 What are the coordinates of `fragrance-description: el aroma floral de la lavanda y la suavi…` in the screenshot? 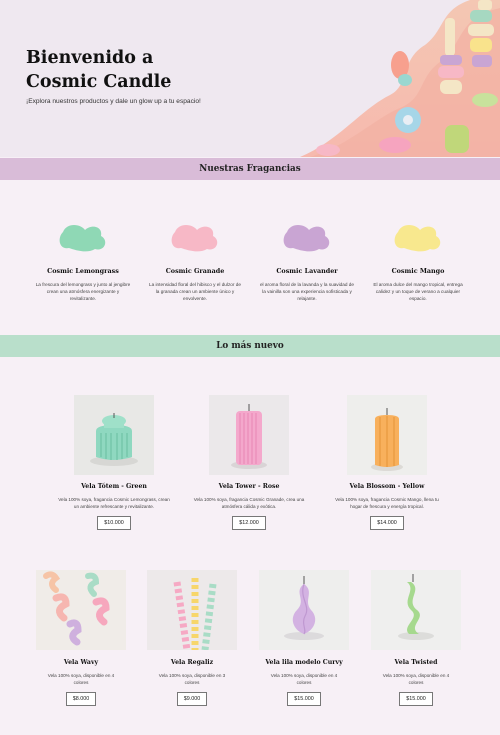 It's located at (307, 291).